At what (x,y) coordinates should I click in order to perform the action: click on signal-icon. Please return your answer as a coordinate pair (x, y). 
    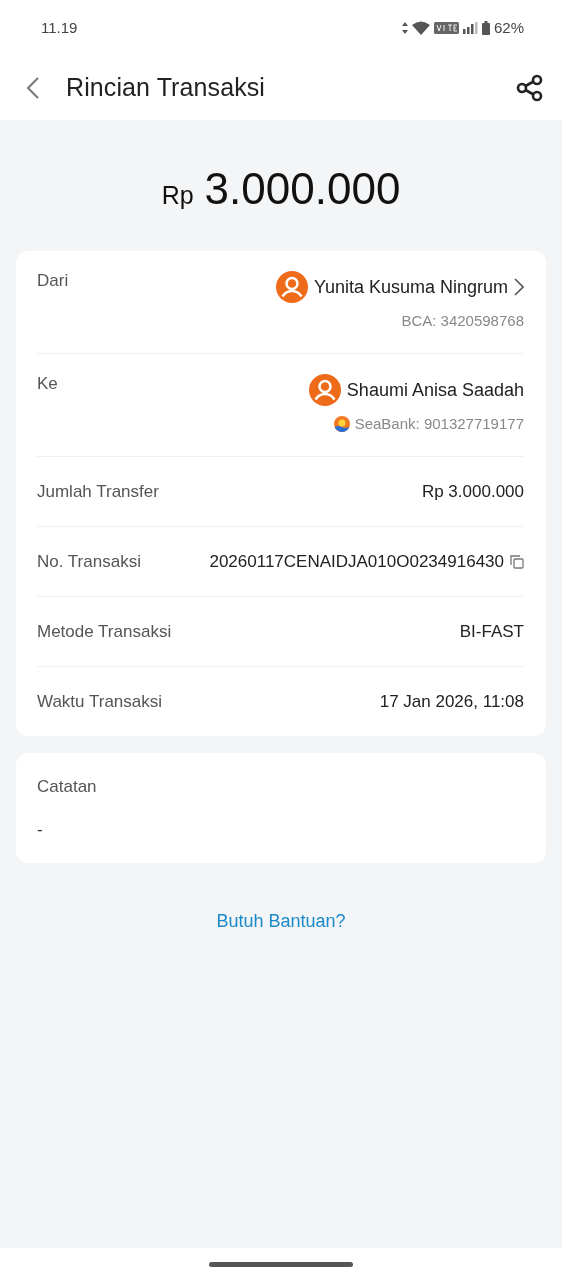
    Looking at the image, I should click on (470, 27).